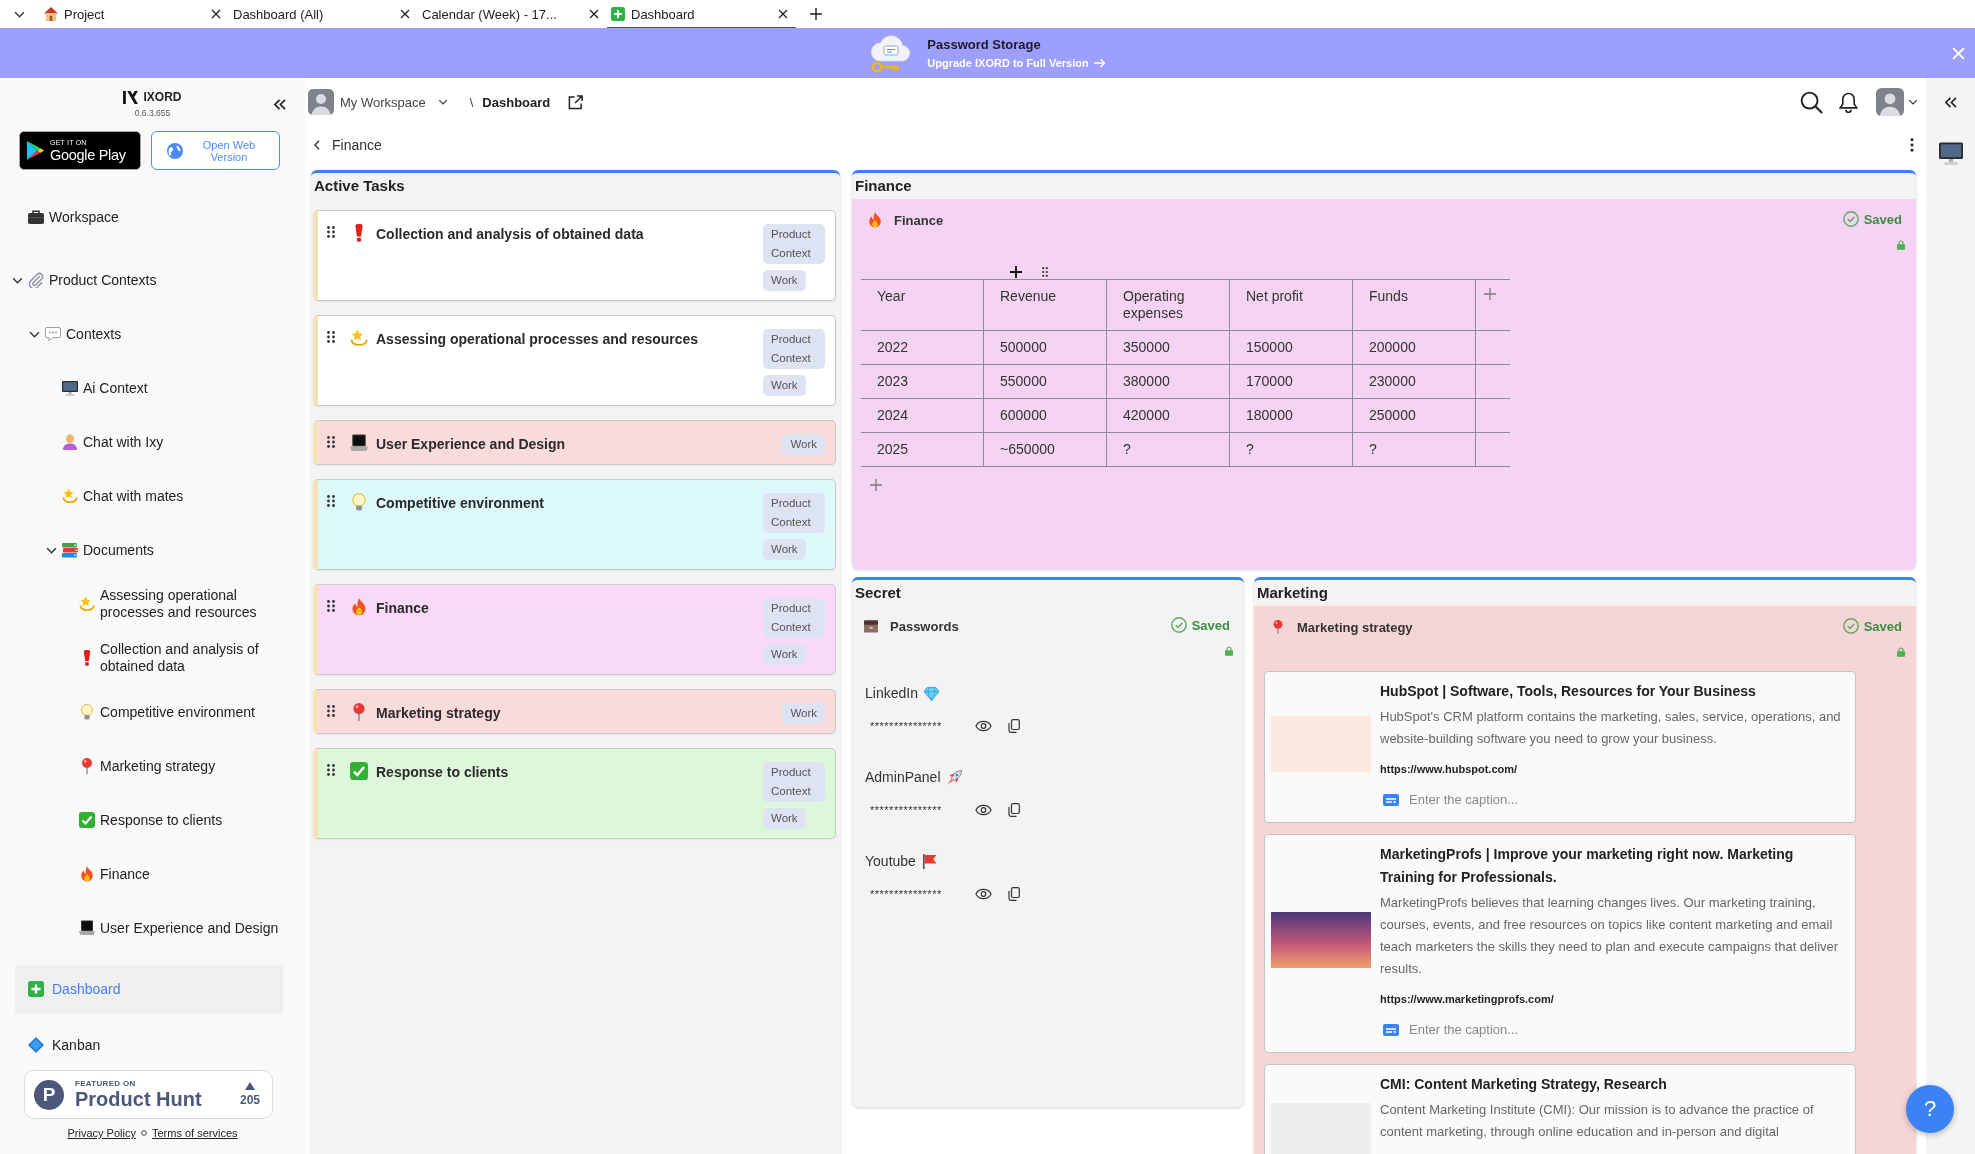 This screenshot has width=1975, height=1154. I want to click on house-icon, so click(51, 14).